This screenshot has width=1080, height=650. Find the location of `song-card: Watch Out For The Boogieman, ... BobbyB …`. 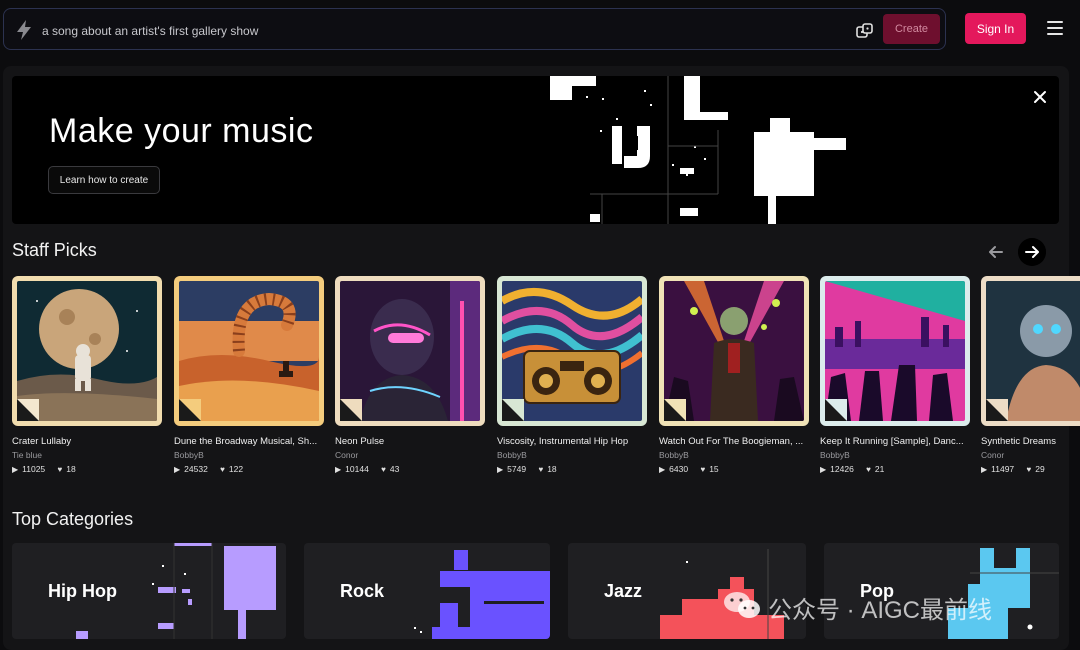

song-card: Watch Out For The Boogieman, ... BobbyB … is located at coordinates (734, 375).